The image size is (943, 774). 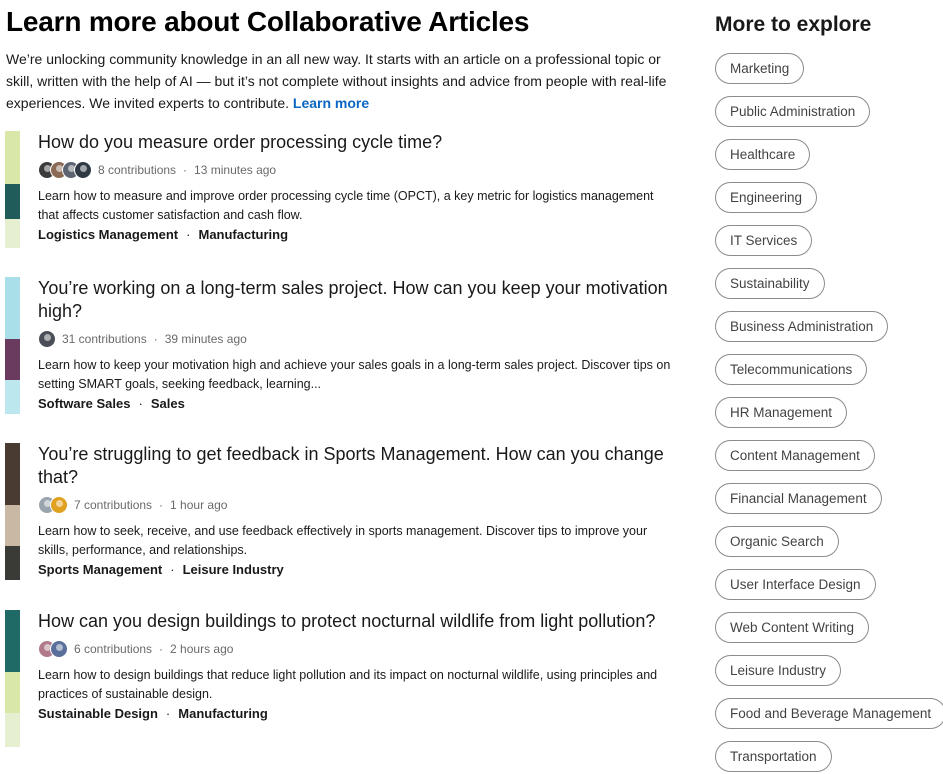 I want to click on timestamp: 39 minutes ago, so click(x=205, y=339).